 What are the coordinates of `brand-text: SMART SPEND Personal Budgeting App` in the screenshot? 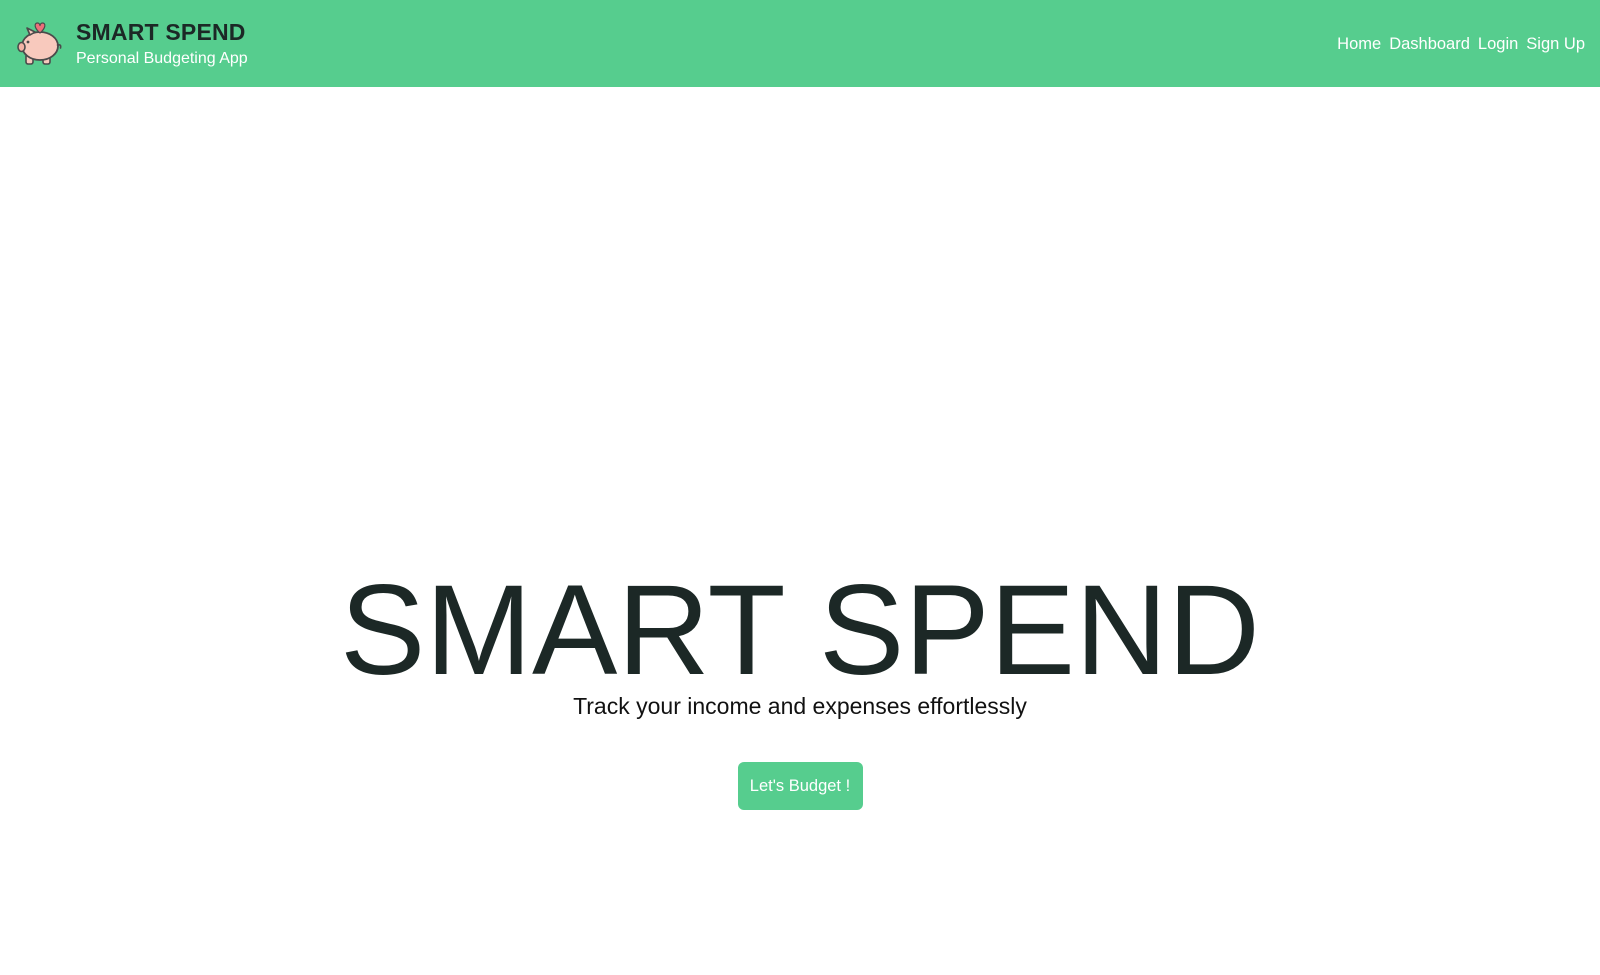 It's located at (162, 44).